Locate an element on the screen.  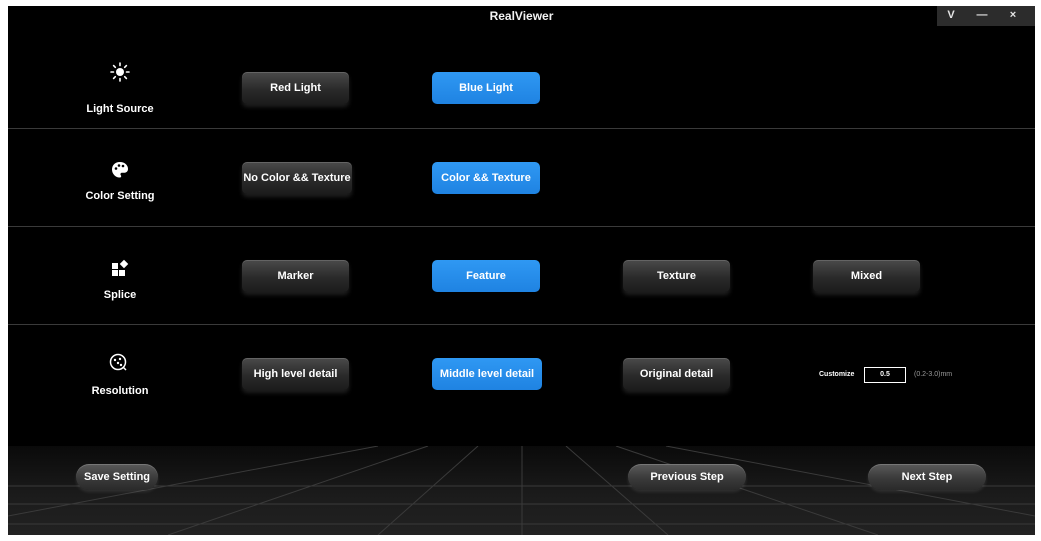
light-source-label: Light Source is located at coordinates (120, 109).